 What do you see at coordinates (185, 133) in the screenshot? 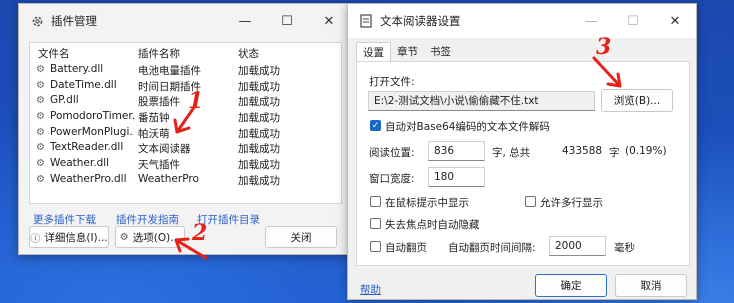
I see `table-row: ⚙ PowerMonPlugi... 帕沃萌 加载成功` at bounding box center [185, 133].